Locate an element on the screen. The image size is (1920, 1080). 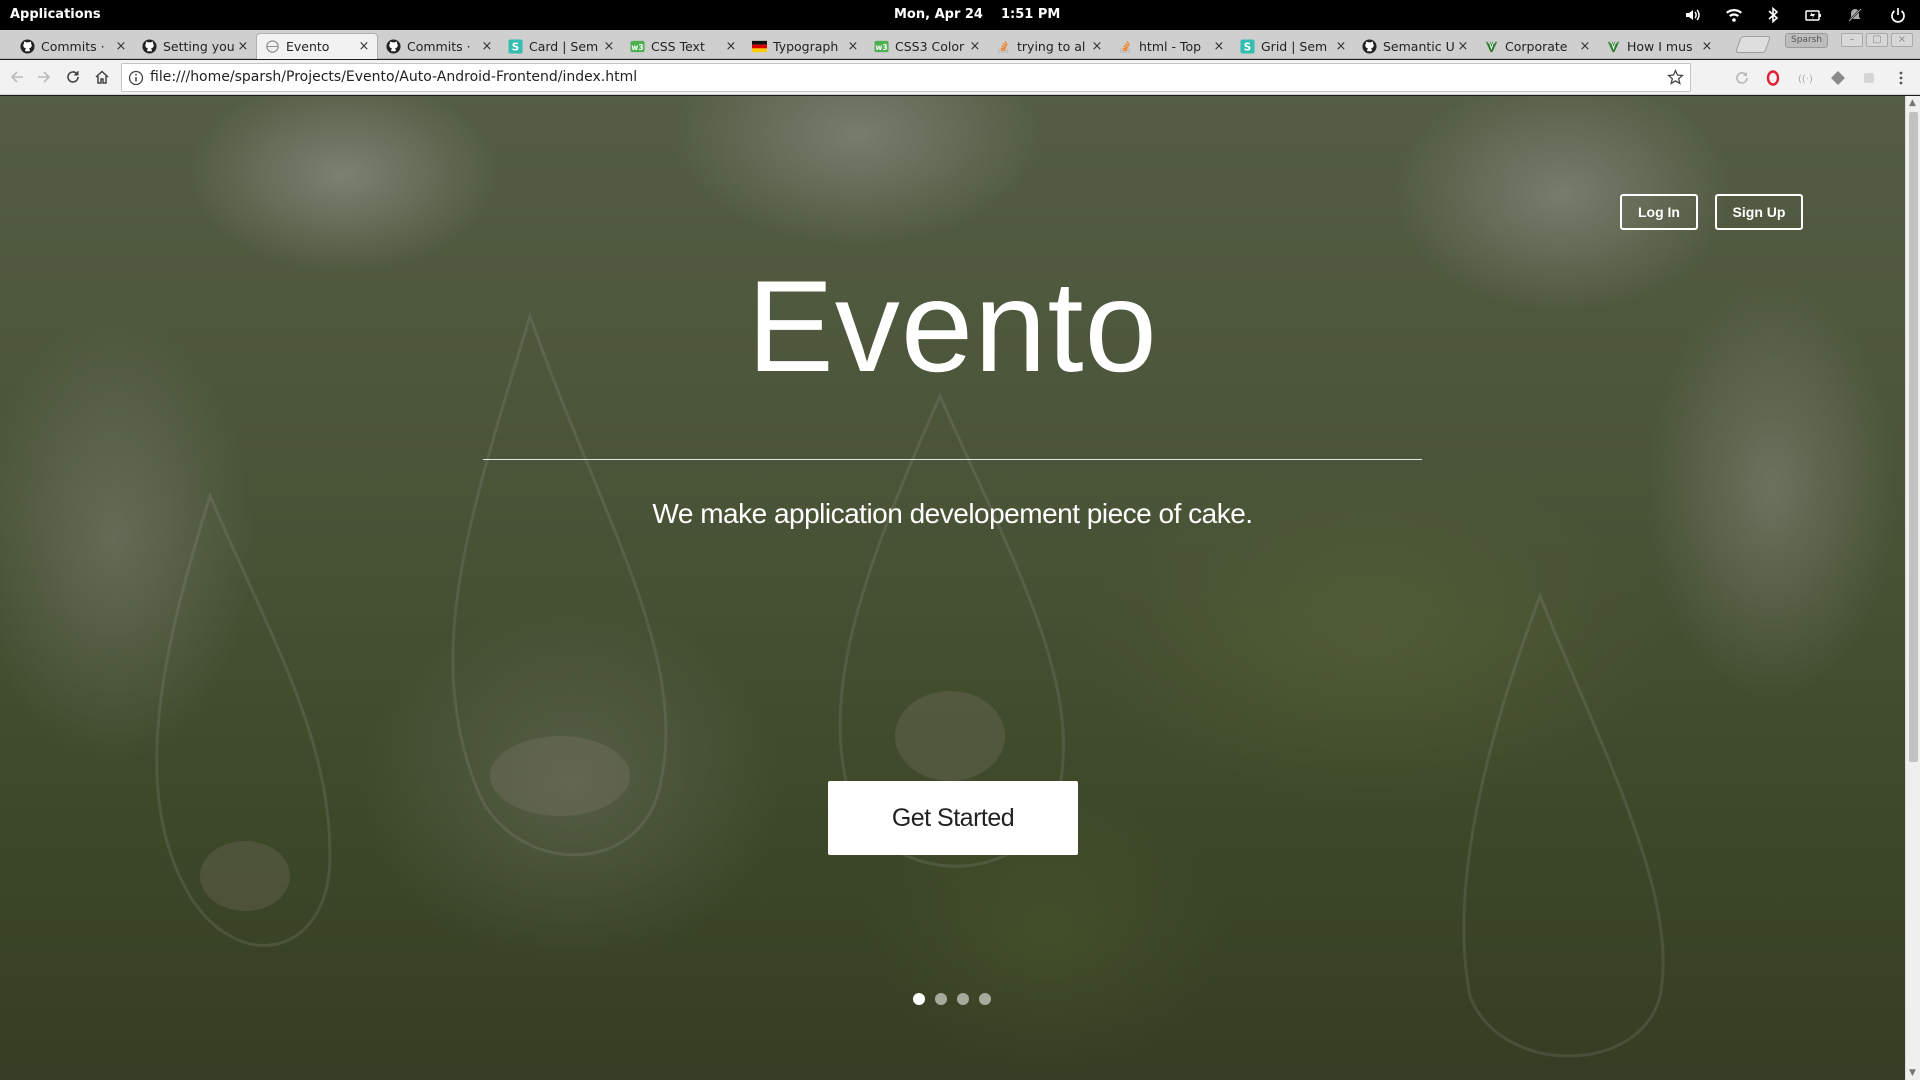
os-top-bar: Applications Mon, Apr 24 1:51 PM is located at coordinates (960, 15).